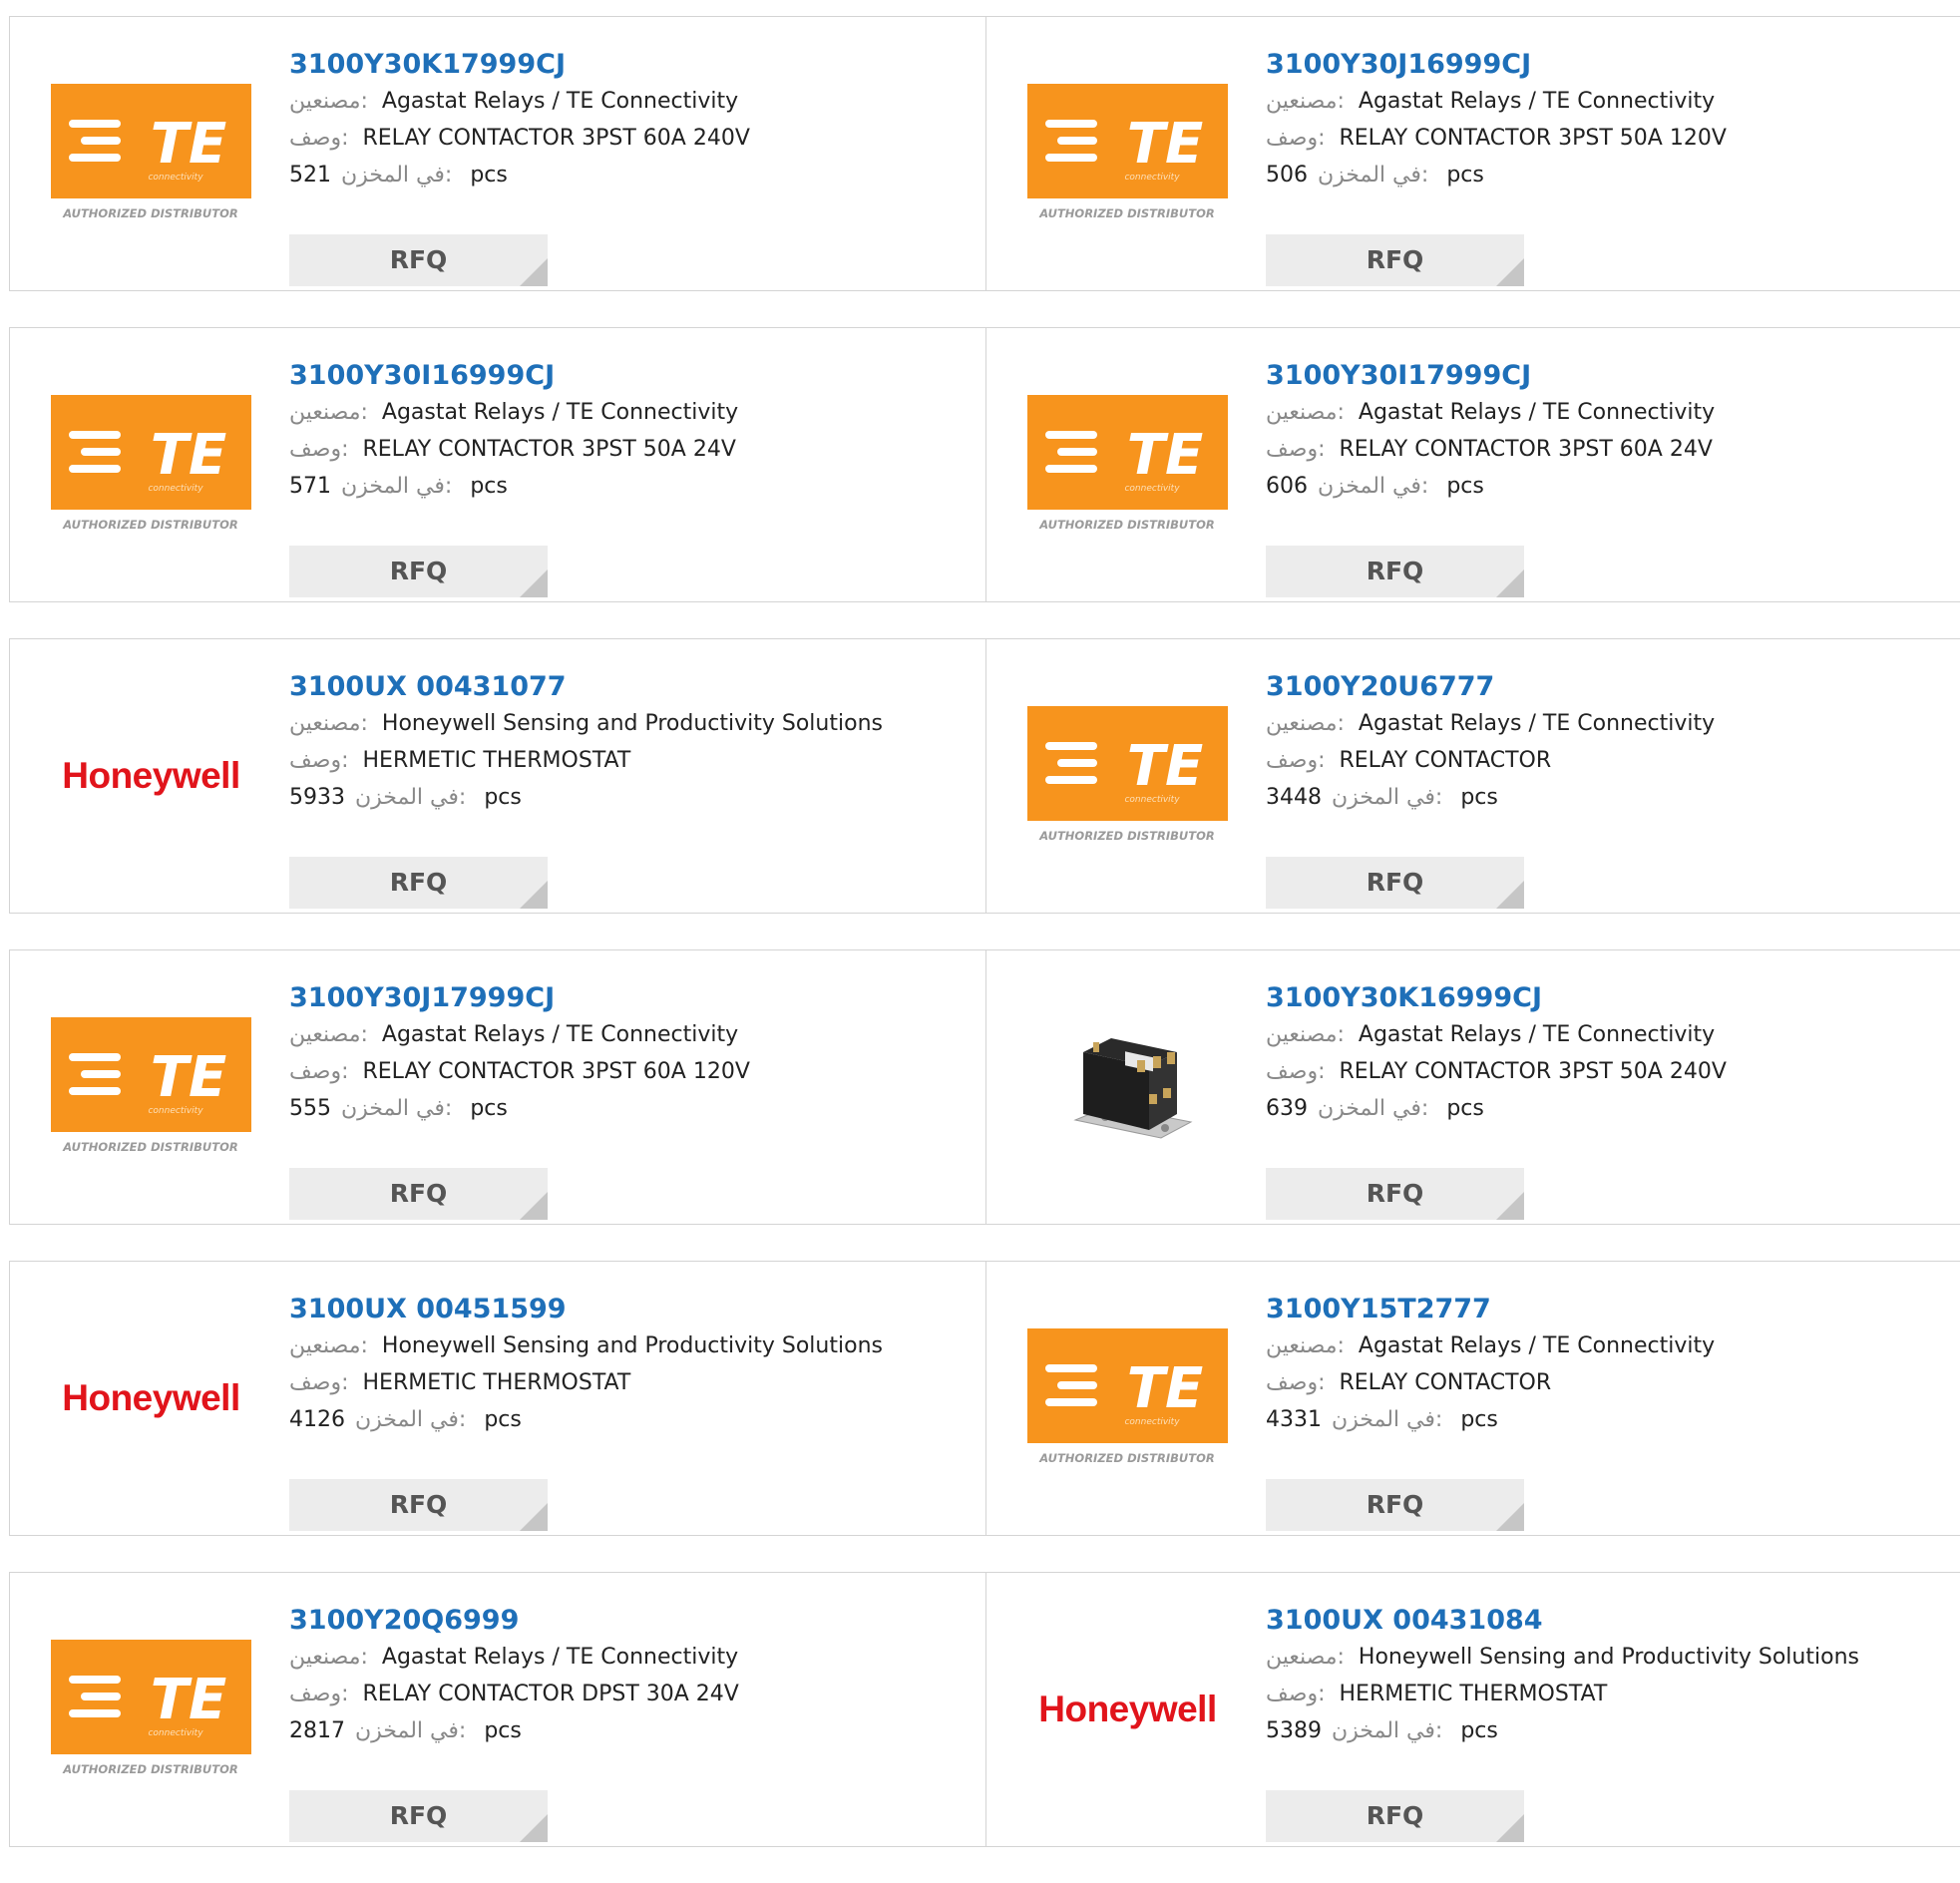  Describe the element at coordinates (1132, 1088) in the screenshot. I see `relay-contactor-photo-icon` at that location.